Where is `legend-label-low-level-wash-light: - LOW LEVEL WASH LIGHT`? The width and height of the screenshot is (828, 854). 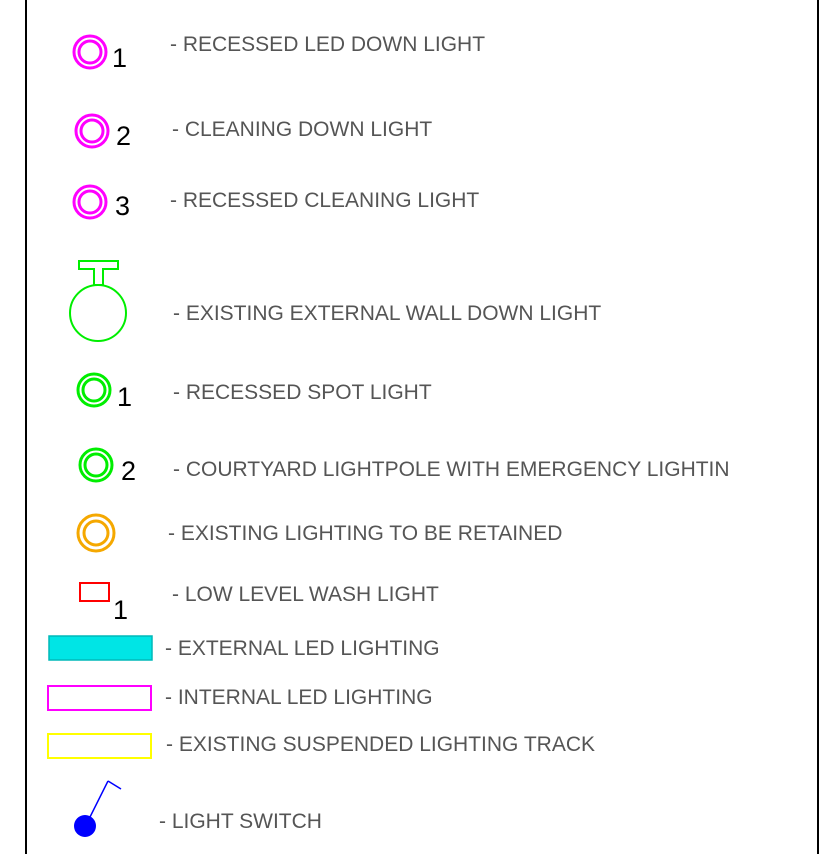
legend-label-low-level-wash-light: - LOW LEVEL WASH LIGHT is located at coordinates (305, 594).